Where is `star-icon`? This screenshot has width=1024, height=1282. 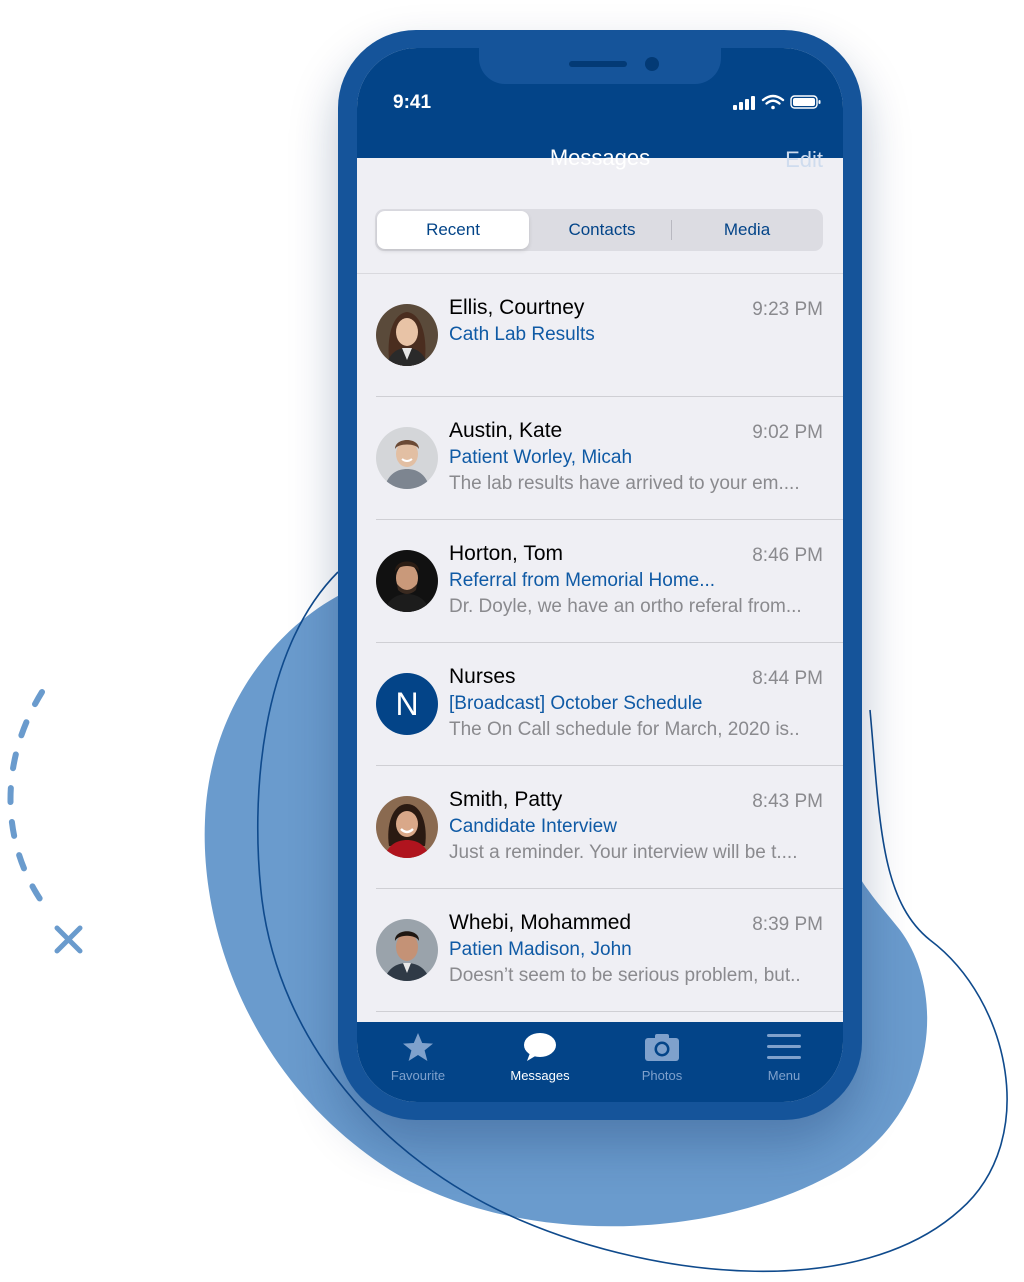
star-icon is located at coordinates (418, 1047).